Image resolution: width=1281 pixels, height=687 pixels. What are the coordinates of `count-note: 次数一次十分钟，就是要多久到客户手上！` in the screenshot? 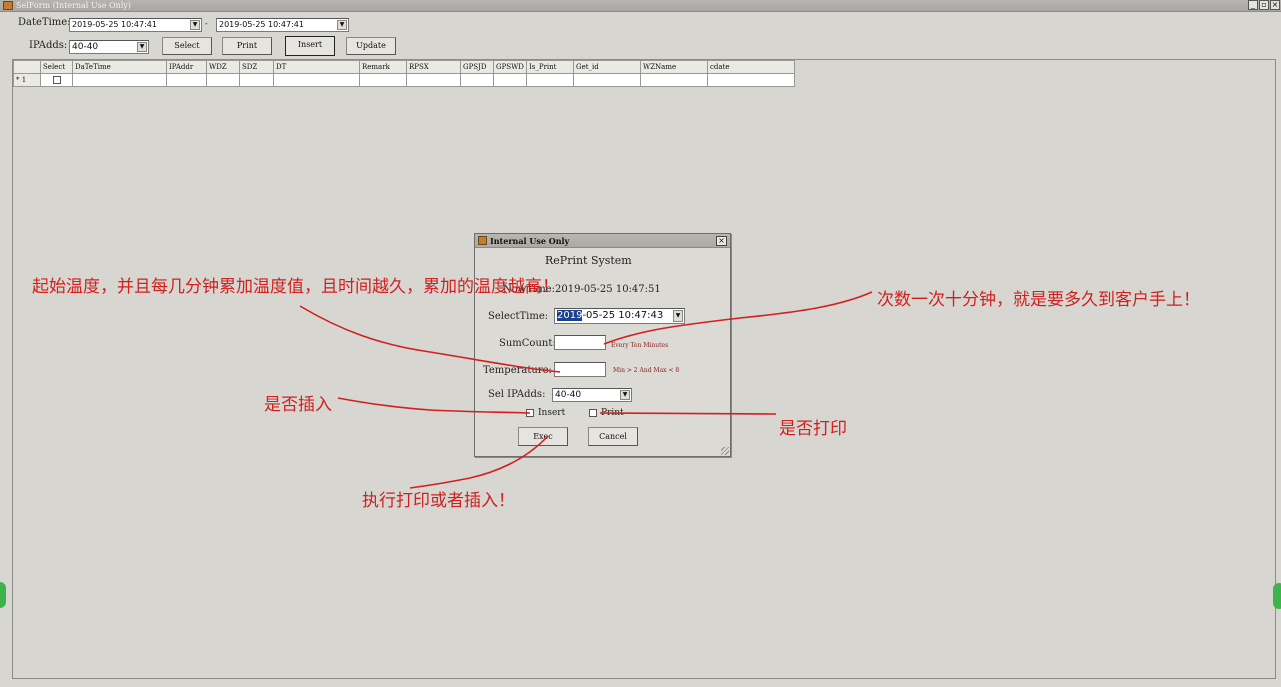 It's located at (1038, 300).